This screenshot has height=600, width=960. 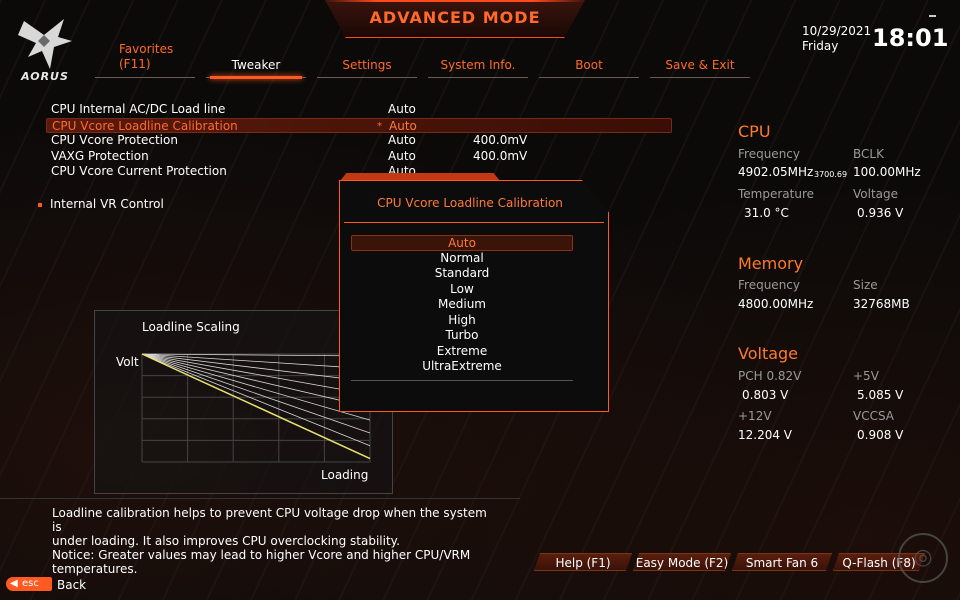 What do you see at coordinates (40, 204) in the screenshot?
I see `bullet-icon` at bounding box center [40, 204].